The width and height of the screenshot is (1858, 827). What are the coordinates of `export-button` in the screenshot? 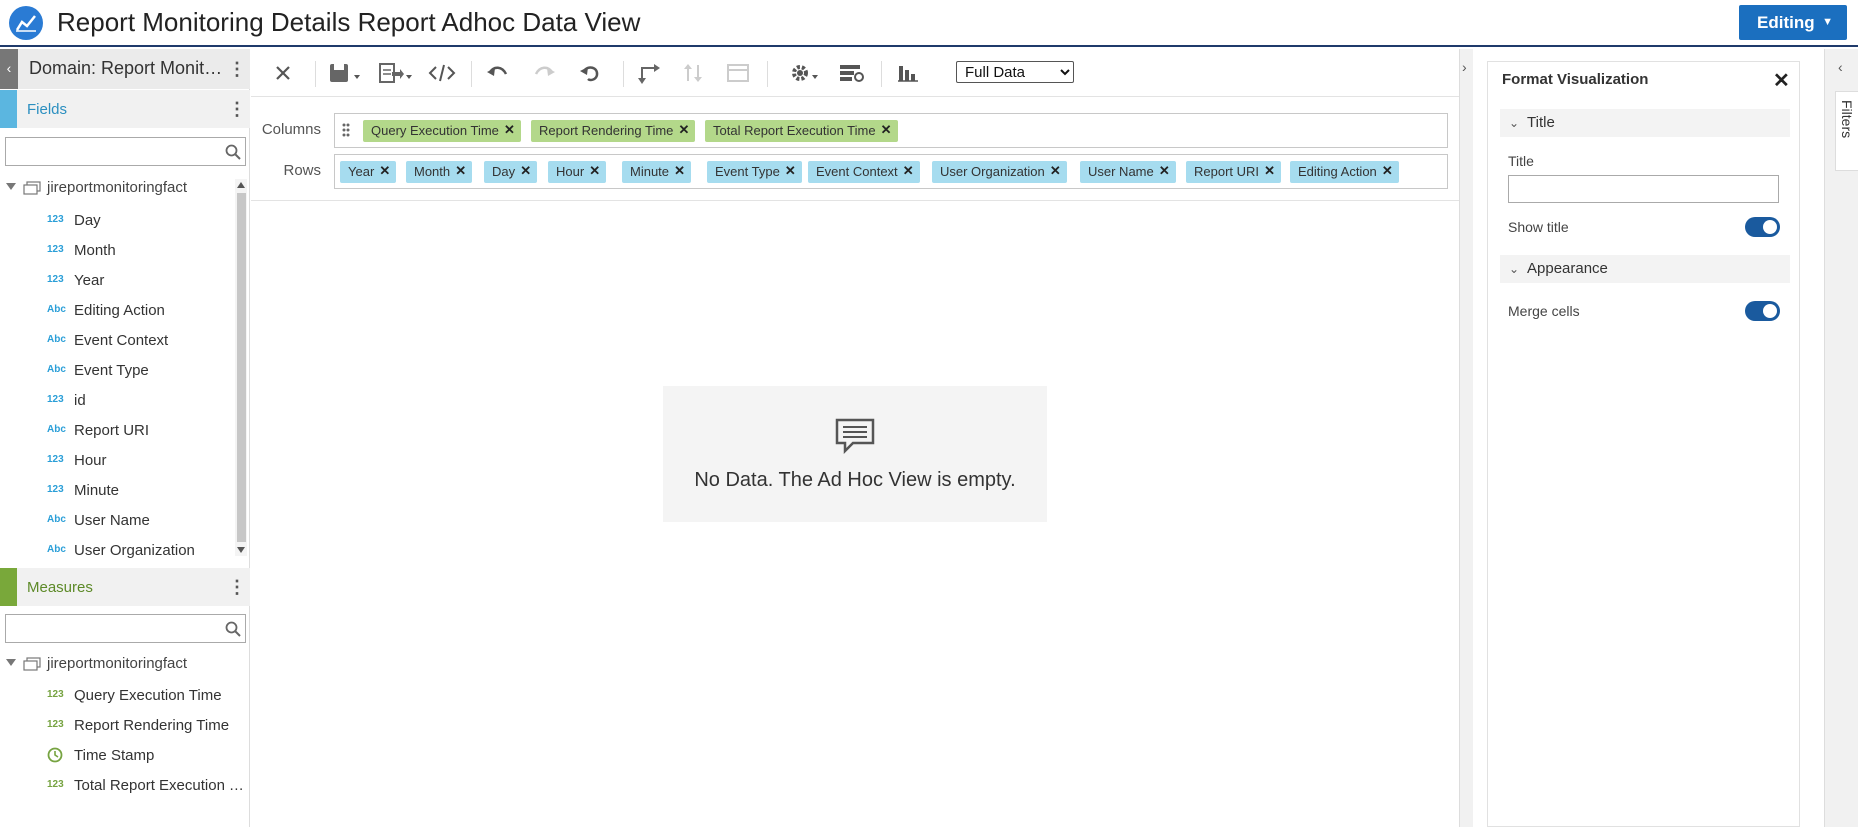 It's located at (395, 73).